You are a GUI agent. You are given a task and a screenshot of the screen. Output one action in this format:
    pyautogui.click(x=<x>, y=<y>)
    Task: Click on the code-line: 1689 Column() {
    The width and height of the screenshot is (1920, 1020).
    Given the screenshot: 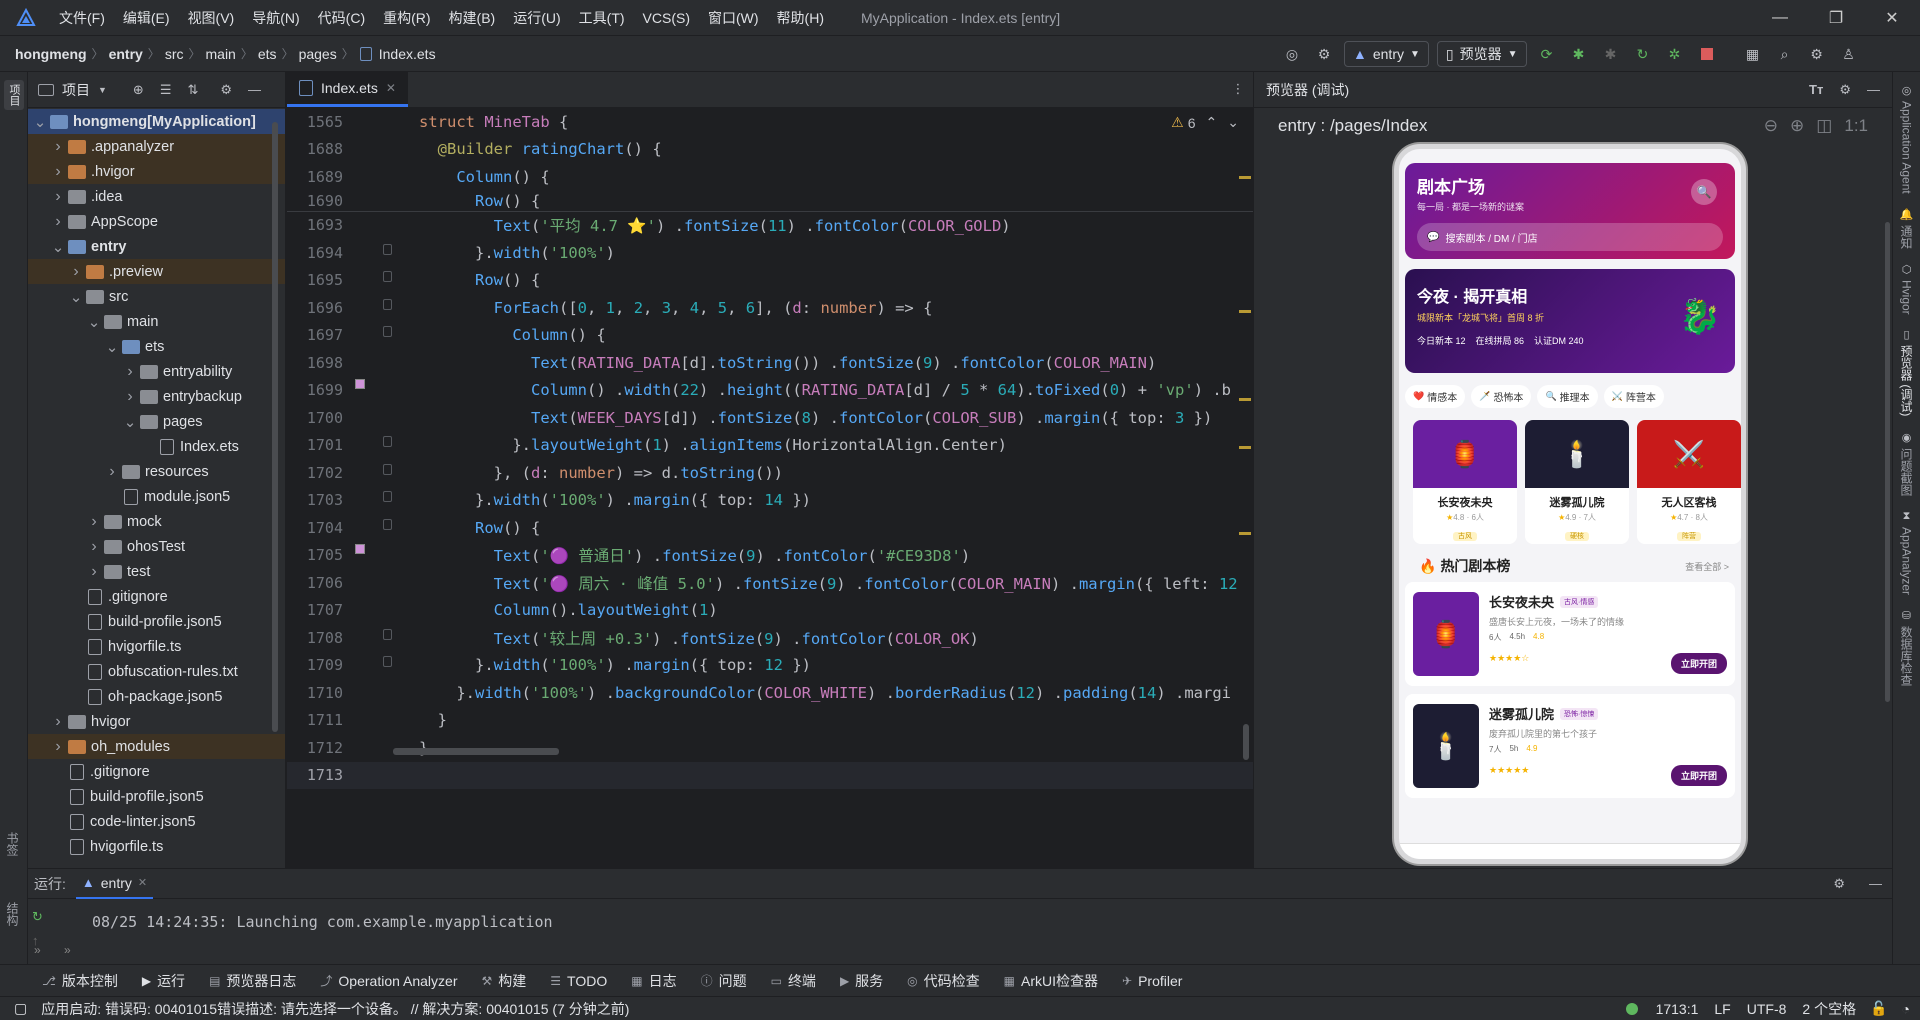 What is the action you would take?
    pyautogui.click(x=770, y=177)
    